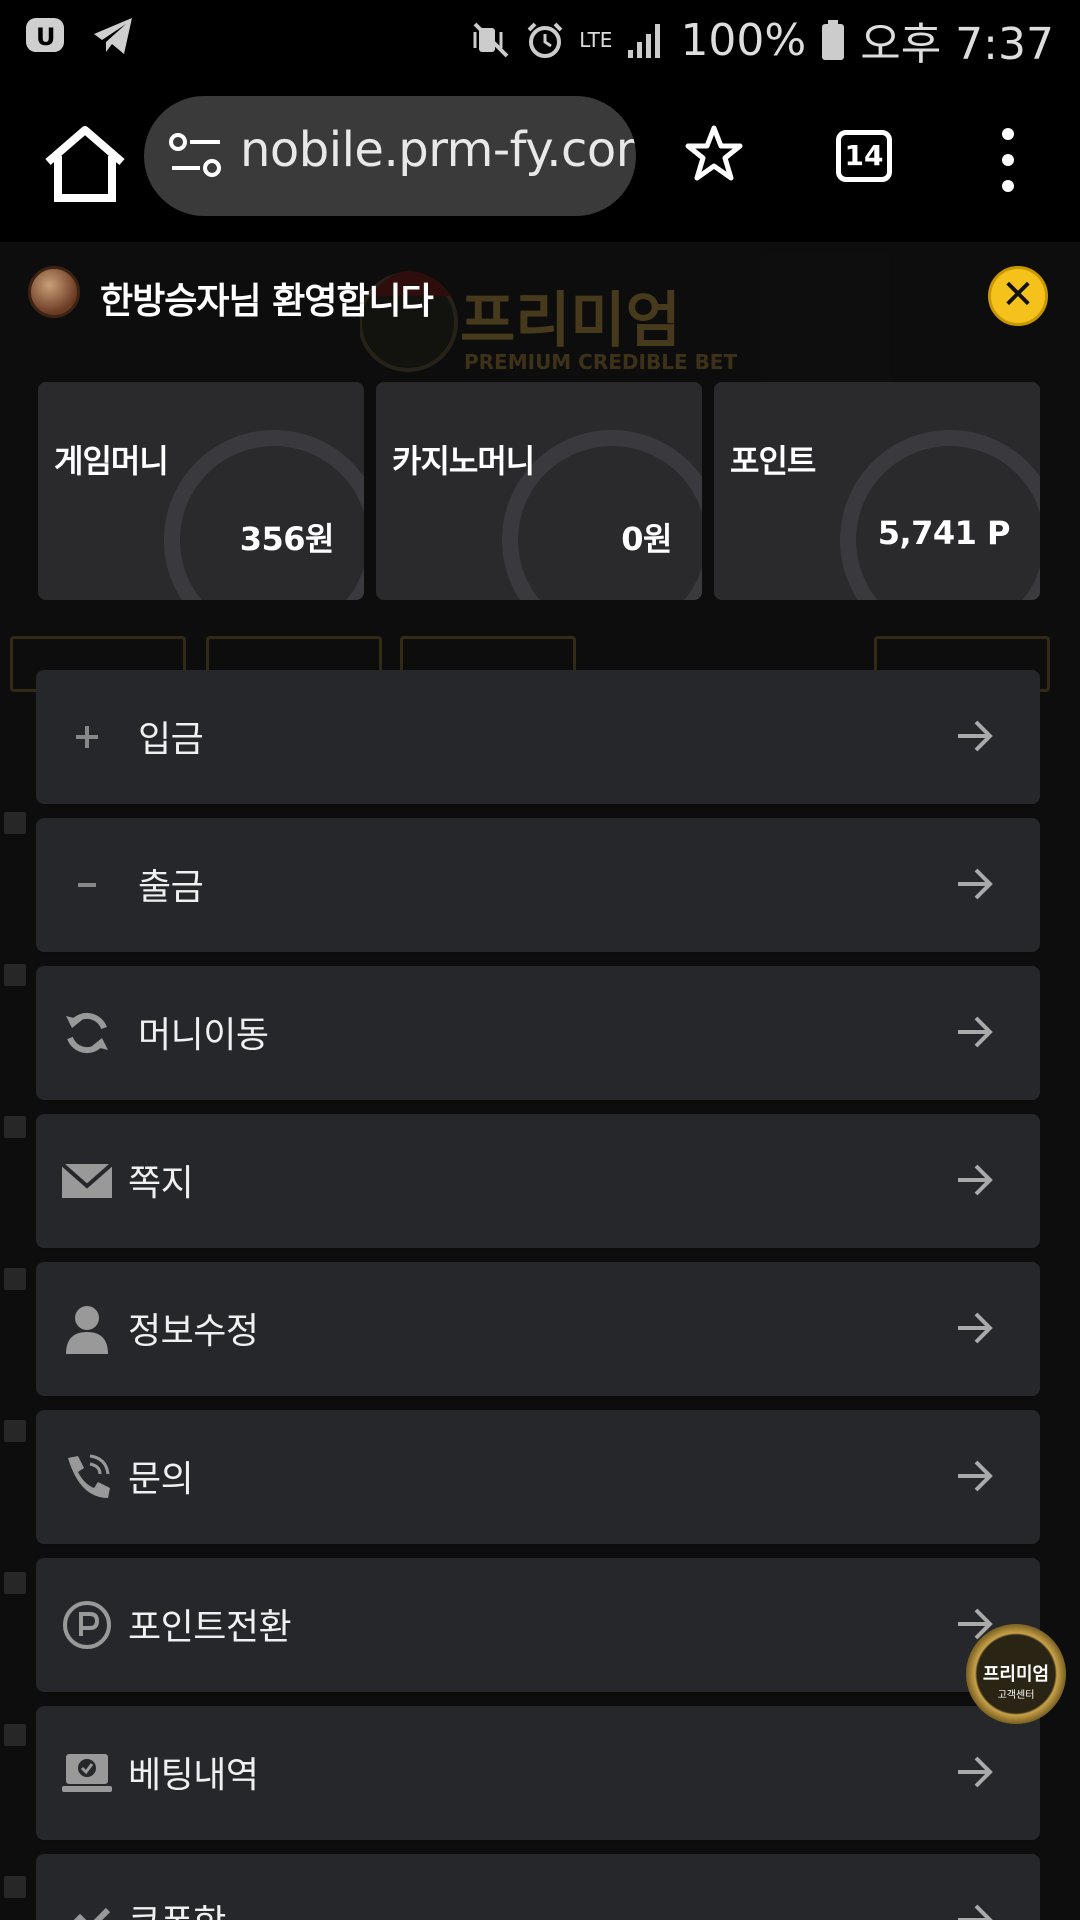 The height and width of the screenshot is (1920, 1080). I want to click on balance-cards: 게임머니 356원 카지노머니 0원 포인트 5,741 P, so click(540, 491).